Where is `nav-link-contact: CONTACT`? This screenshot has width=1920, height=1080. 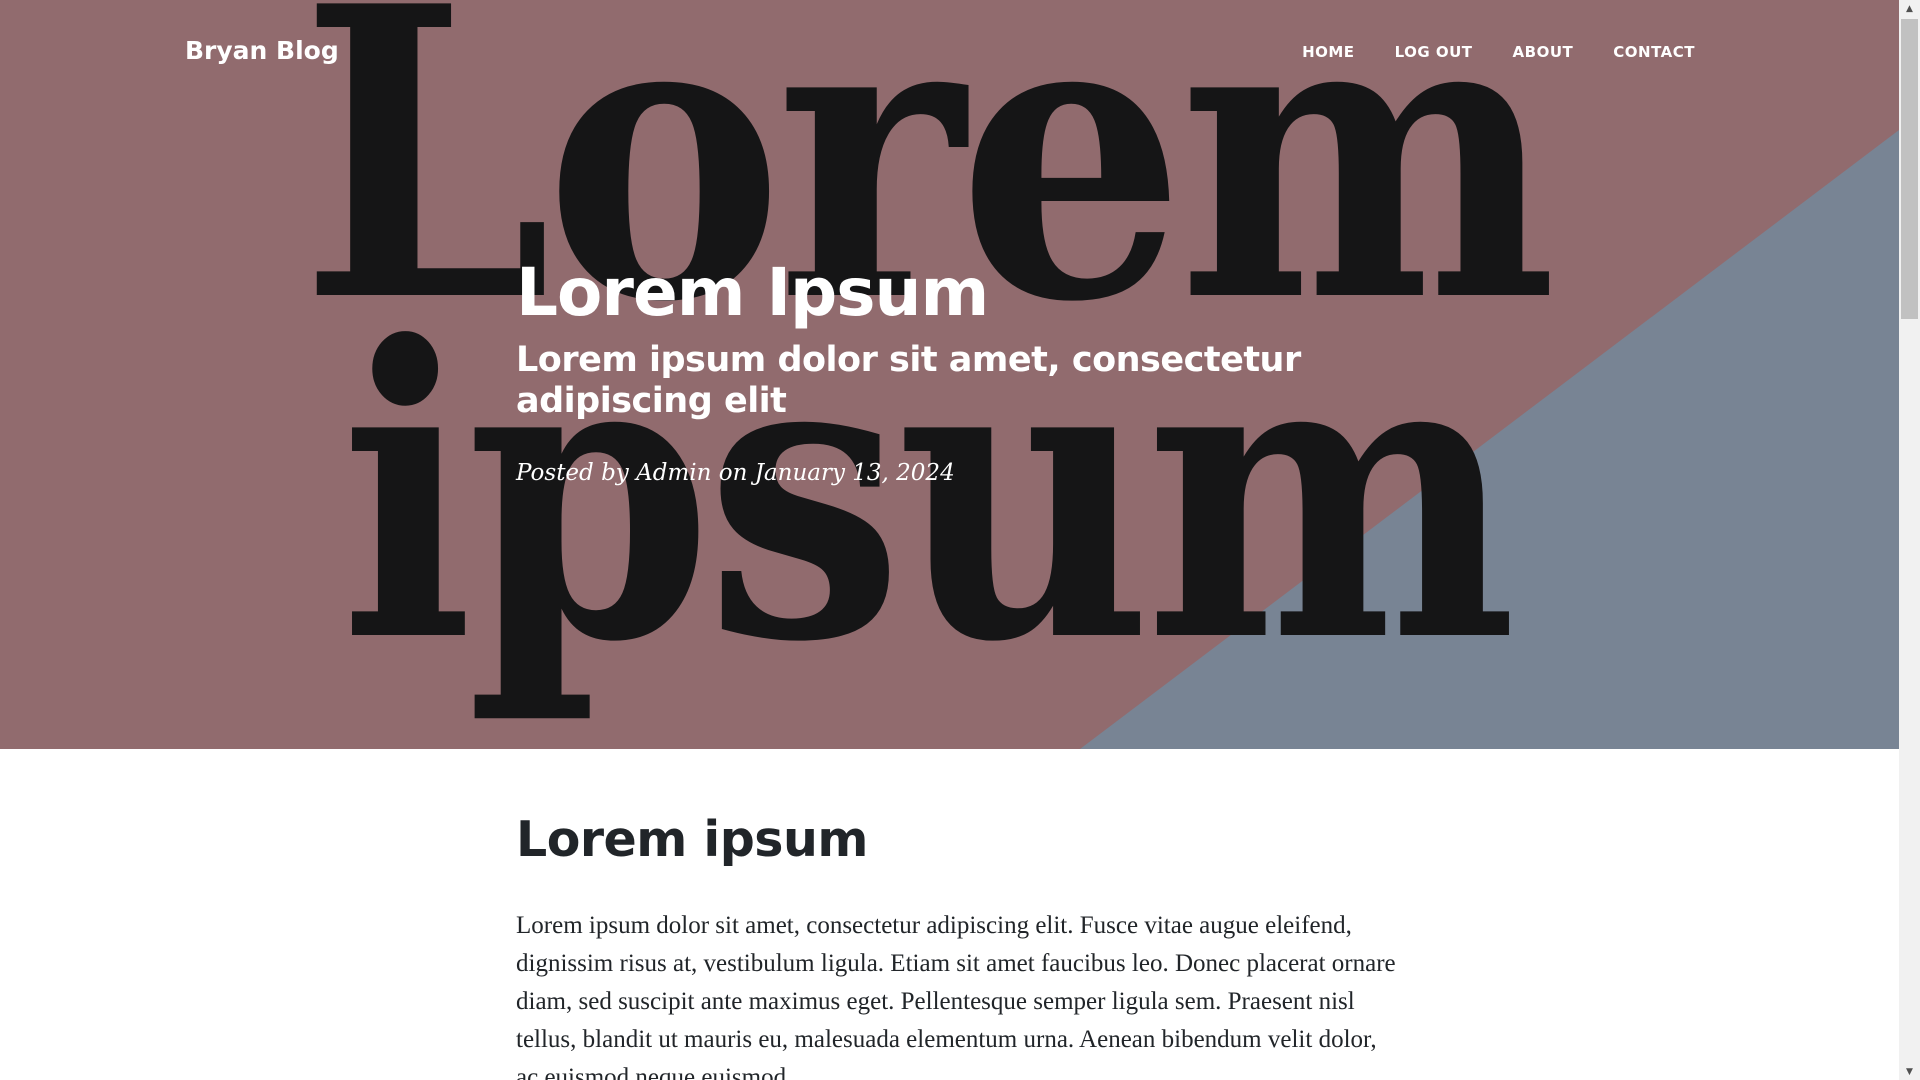 nav-link-contact: CONTACT is located at coordinates (1654, 52).